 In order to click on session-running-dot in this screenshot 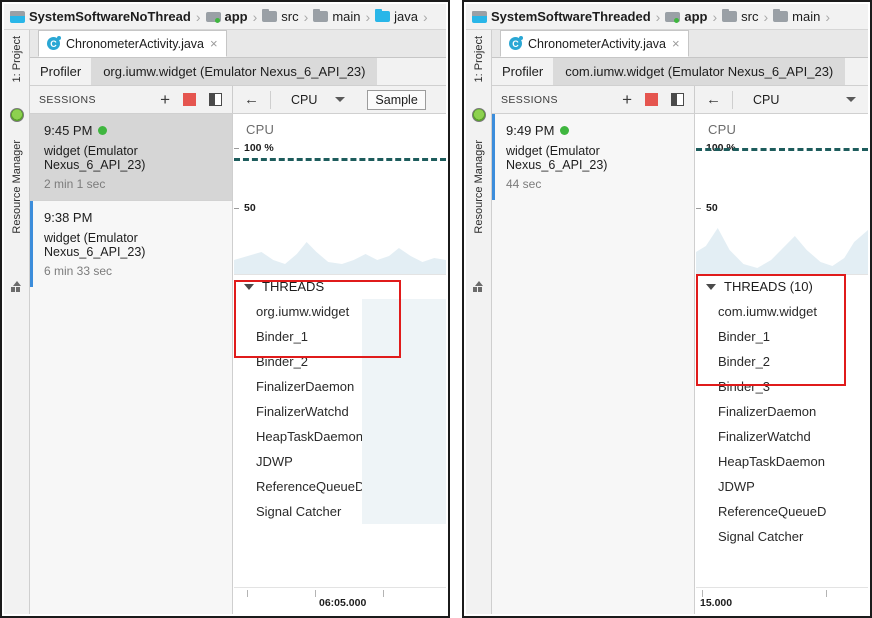, I will do `click(103, 130)`.